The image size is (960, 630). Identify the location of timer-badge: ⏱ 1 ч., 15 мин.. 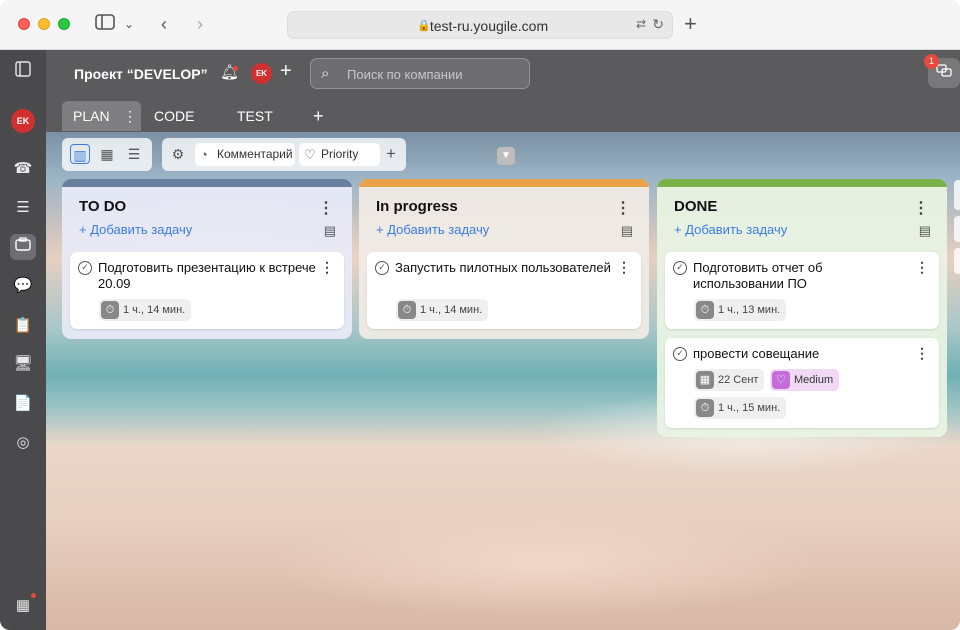
(740, 408).